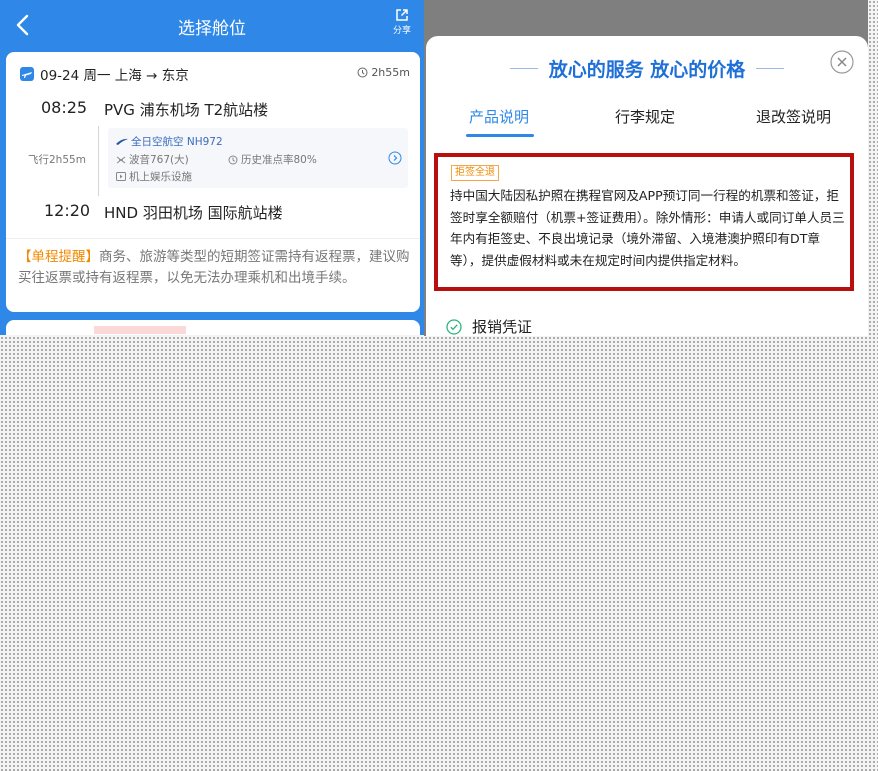 The width and height of the screenshot is (878, 771). Describe the element at coordinates (500, 135) in the screenshot. I see `active-tab-indicator` at that location.